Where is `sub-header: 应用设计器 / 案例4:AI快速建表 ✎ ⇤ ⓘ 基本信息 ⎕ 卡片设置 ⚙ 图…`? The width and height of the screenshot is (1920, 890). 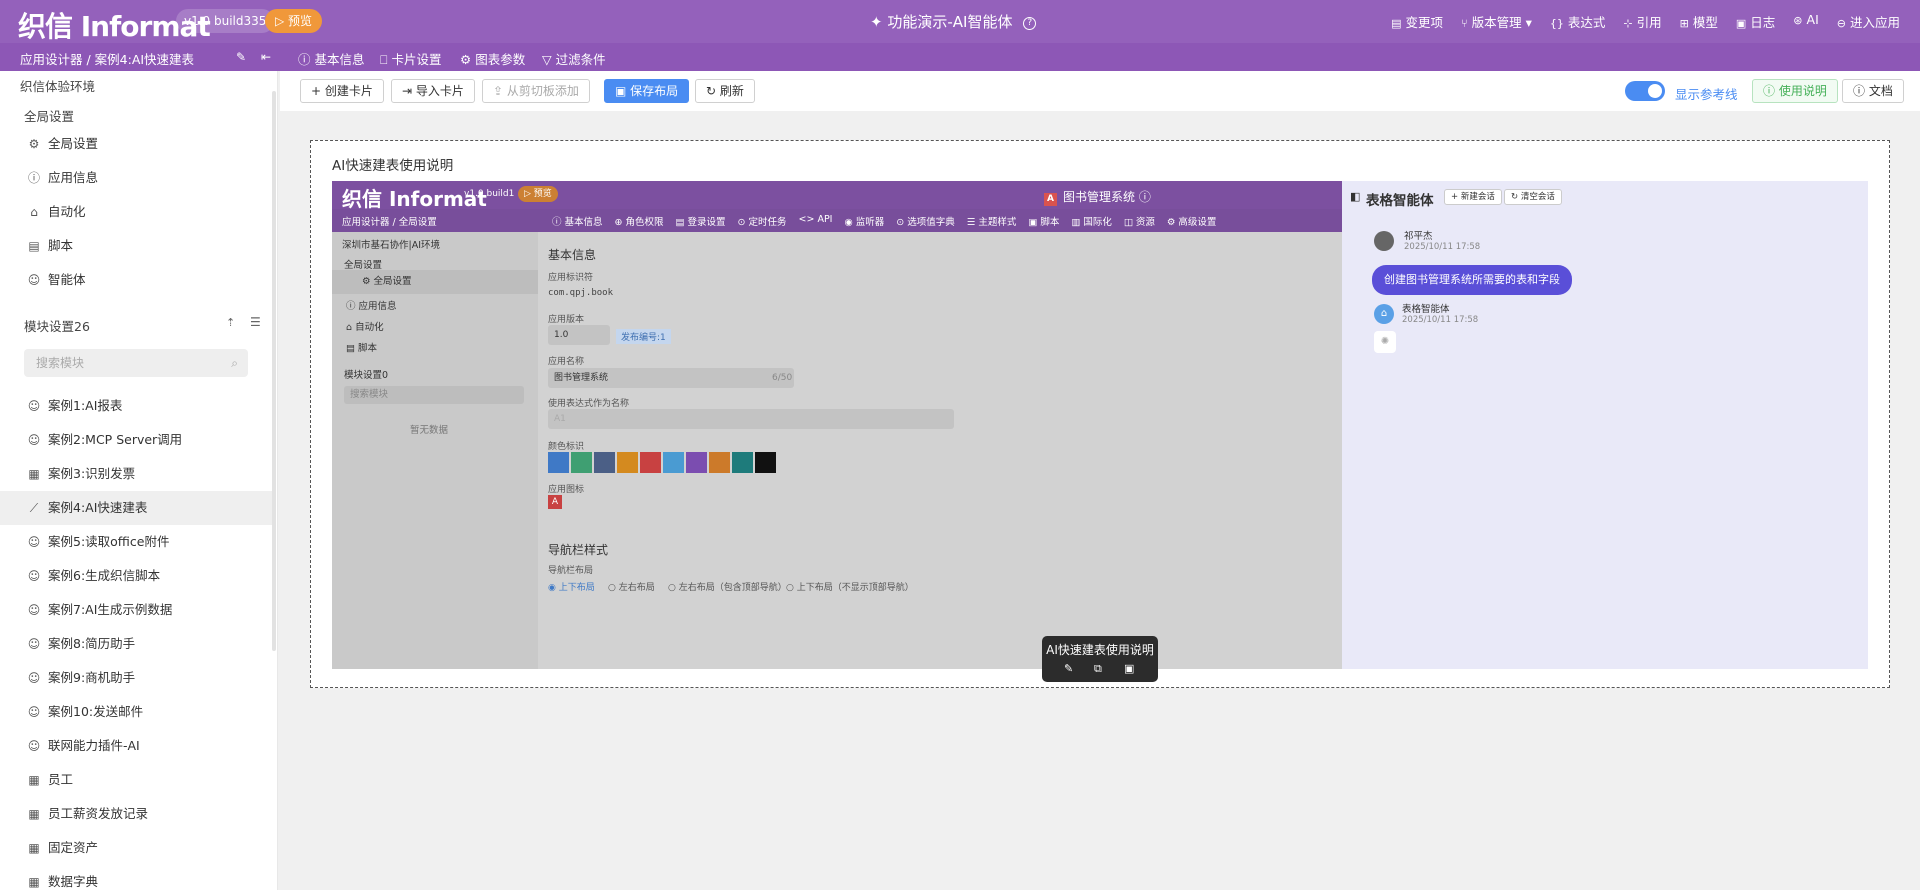
sub-header: 应用设计器 / 案例4:AI快速建表 ✎ ⇤ ⓘ 基本信息 ⎕ 卡片设置 ⚙ 图… is located at coordinates (960, 58).